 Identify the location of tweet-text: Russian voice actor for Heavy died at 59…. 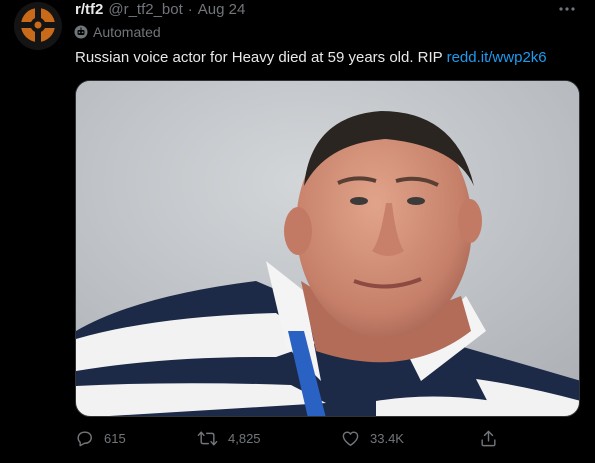
(311, 58).